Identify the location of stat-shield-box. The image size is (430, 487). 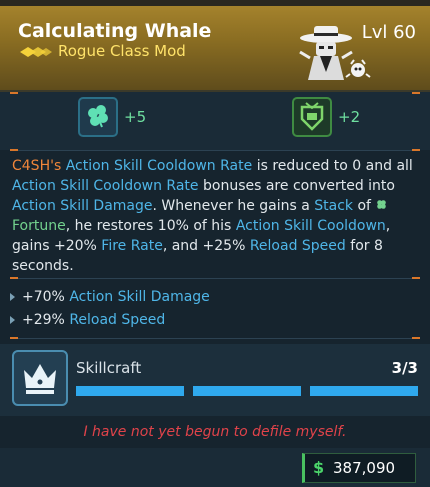
(312, 117).